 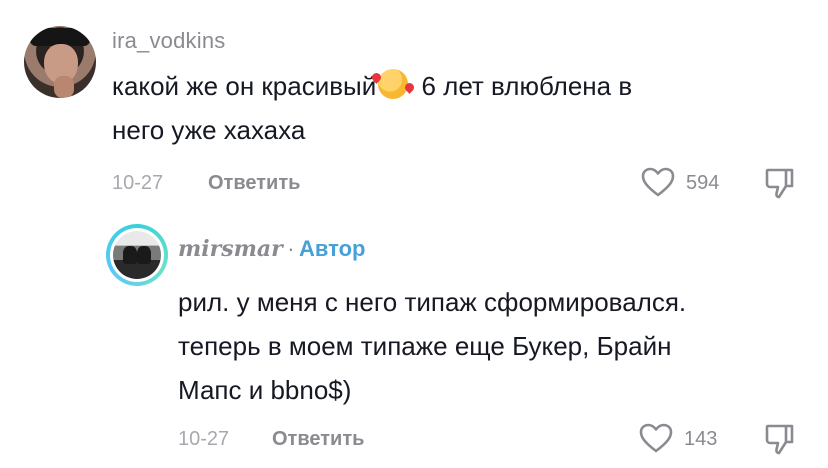 I want to click on like-count: 594, so click(x=703, y=183).